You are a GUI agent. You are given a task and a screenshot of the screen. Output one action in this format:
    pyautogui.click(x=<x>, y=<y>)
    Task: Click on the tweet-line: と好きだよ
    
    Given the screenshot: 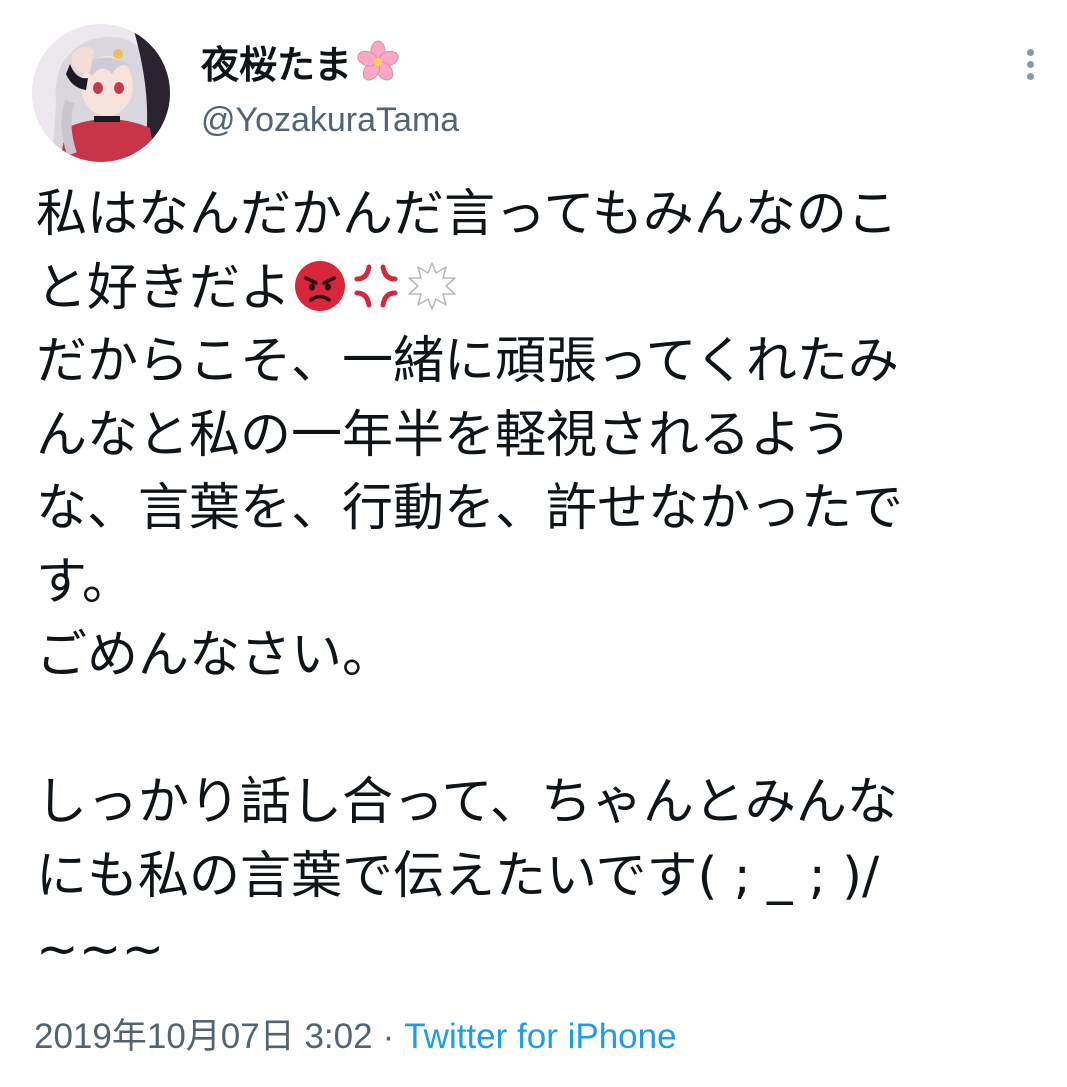 What is the action you would take?
    pyautogui.click(x=531, y=289)
    